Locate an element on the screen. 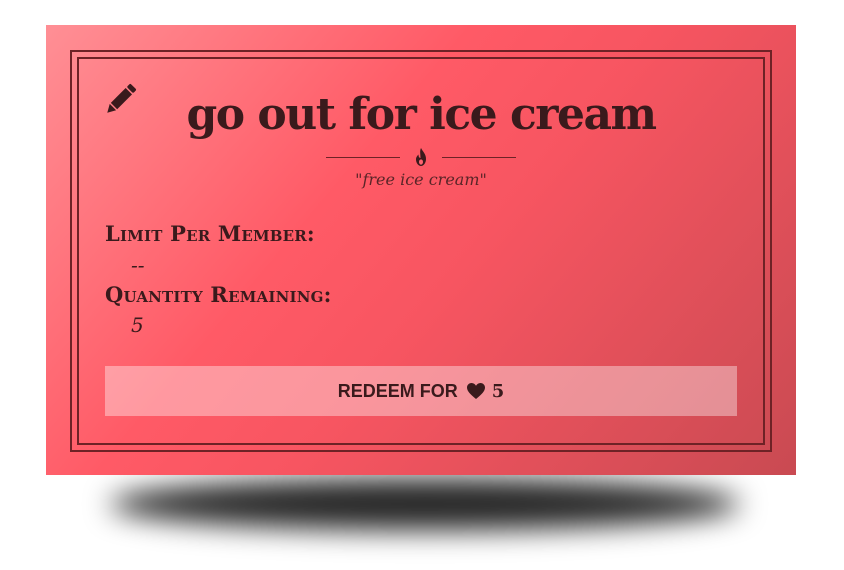 The height and width of the screenshot is (570, 844). redeem-button: REDEEM FOR 5 is located at coordinates (421, 391).